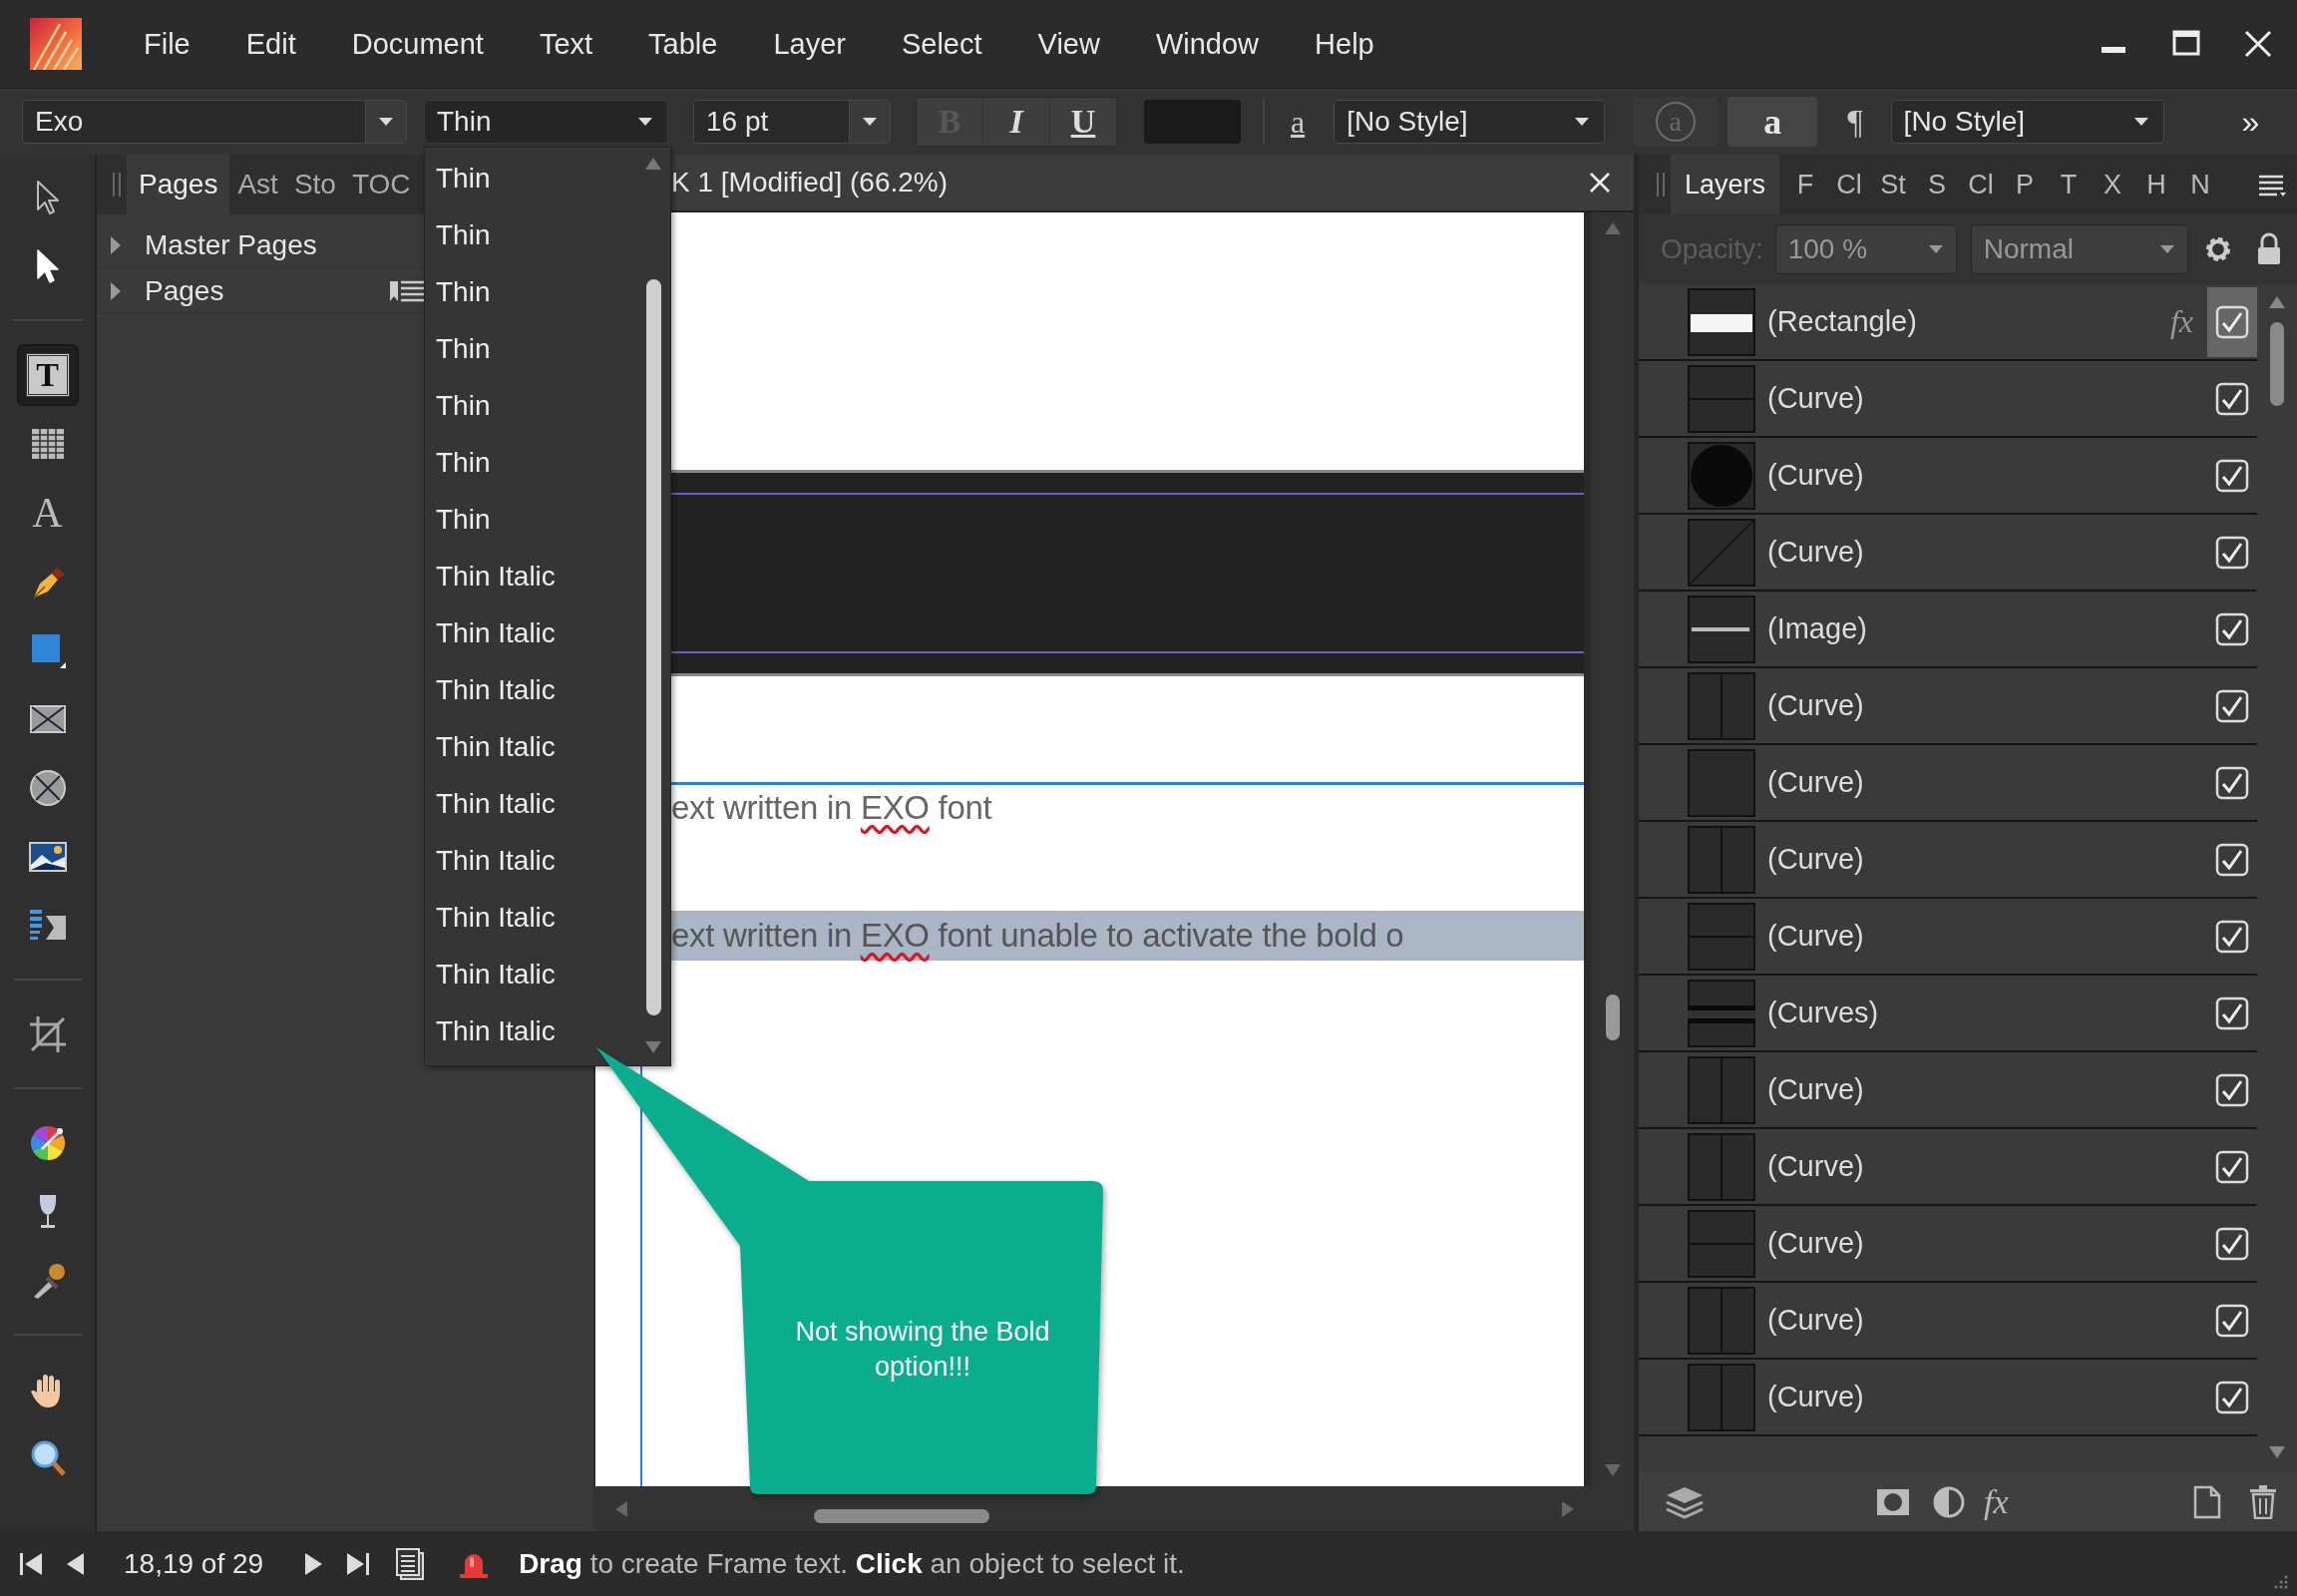 The image size is (2297, 1596). What do you see at coordinates (257, 184) in the screenshot?
I see `panel-tab: Ast` at bounding box center [257, 184].